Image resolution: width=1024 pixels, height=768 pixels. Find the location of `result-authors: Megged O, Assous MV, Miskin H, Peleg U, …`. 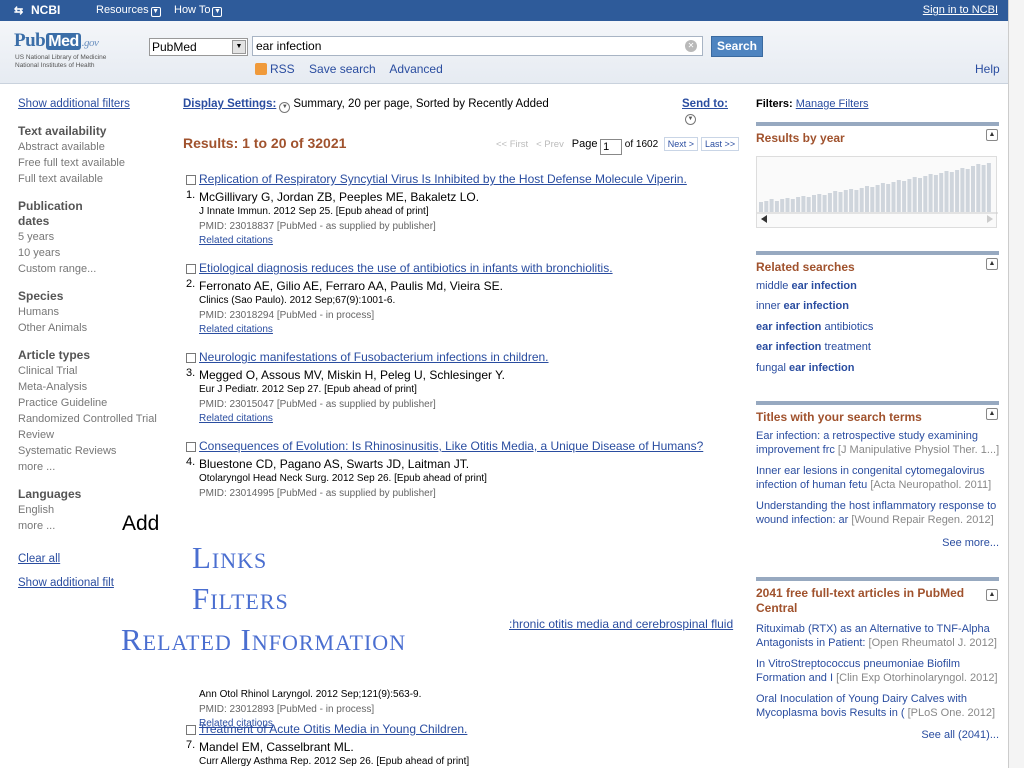

result-authors: Megged O, Assous MV, Miskin H, Peleg U, … is located at coordinates (352, 375).